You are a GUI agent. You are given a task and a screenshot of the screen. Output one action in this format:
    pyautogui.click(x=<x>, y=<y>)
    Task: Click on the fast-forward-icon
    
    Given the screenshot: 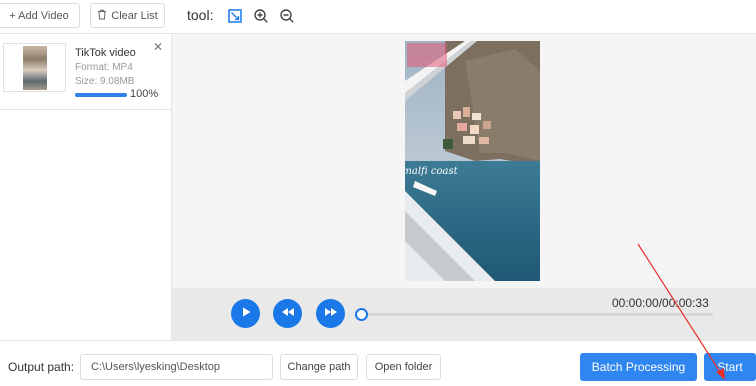 What is the action you would take?
    pyautogui.click(x=331, y=314)
    